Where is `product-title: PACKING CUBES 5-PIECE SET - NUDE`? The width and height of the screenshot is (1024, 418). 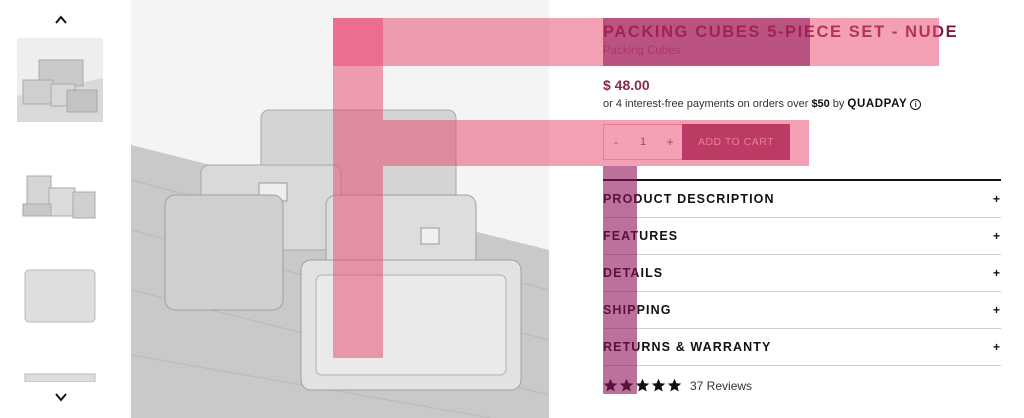
product-title: PACKING CUBES 5-PIECE SET - NUDE is located at coordinates (781, 32).